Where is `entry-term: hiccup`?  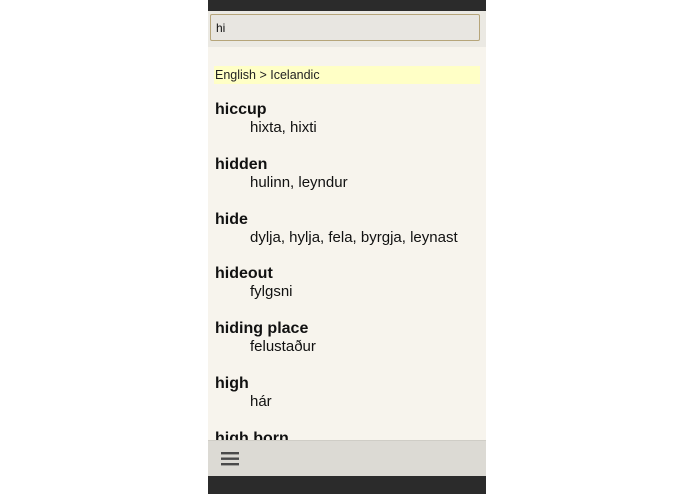
entry-term: hiccup is located at coordinates (241, 109).